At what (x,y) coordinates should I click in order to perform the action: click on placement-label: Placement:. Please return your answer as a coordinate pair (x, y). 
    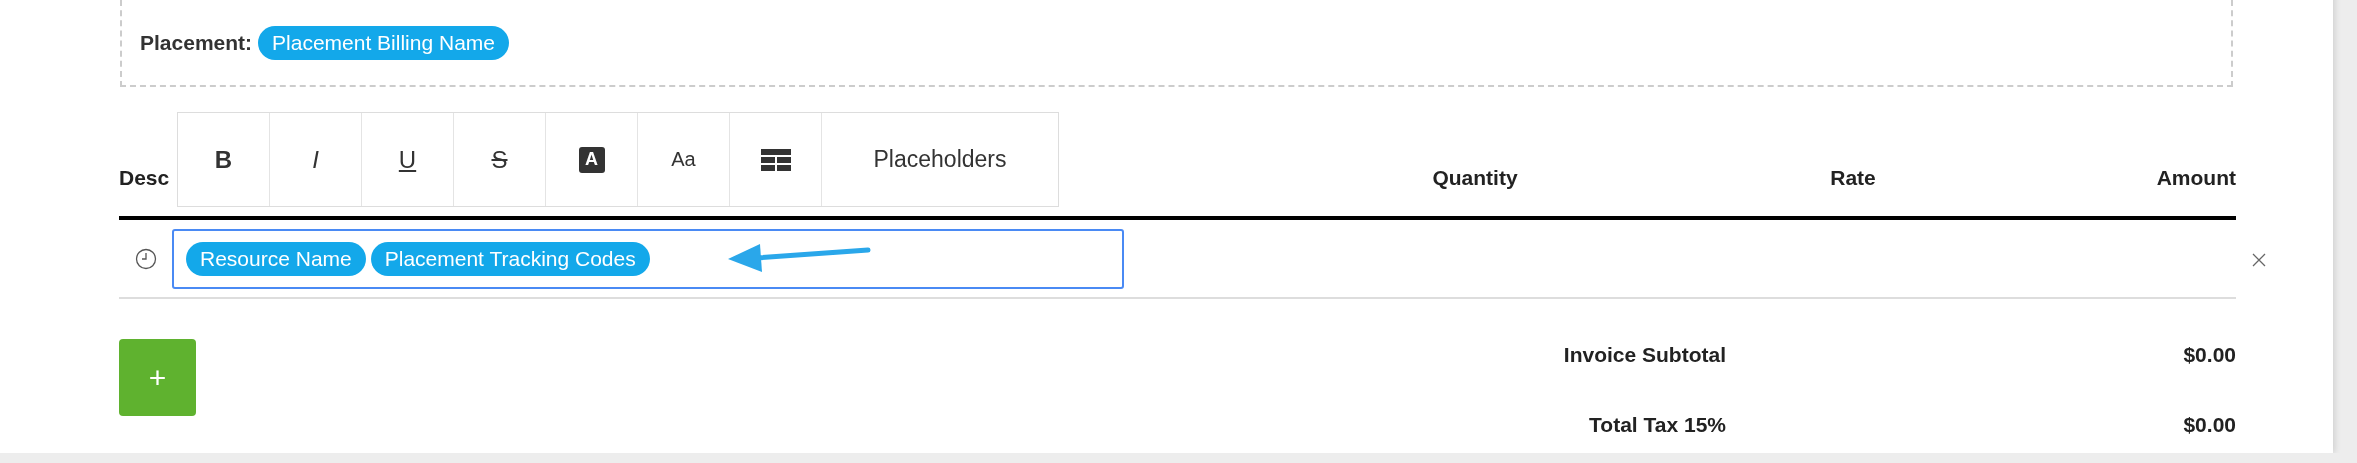
    Looking at the image, I should click on (196, 42).